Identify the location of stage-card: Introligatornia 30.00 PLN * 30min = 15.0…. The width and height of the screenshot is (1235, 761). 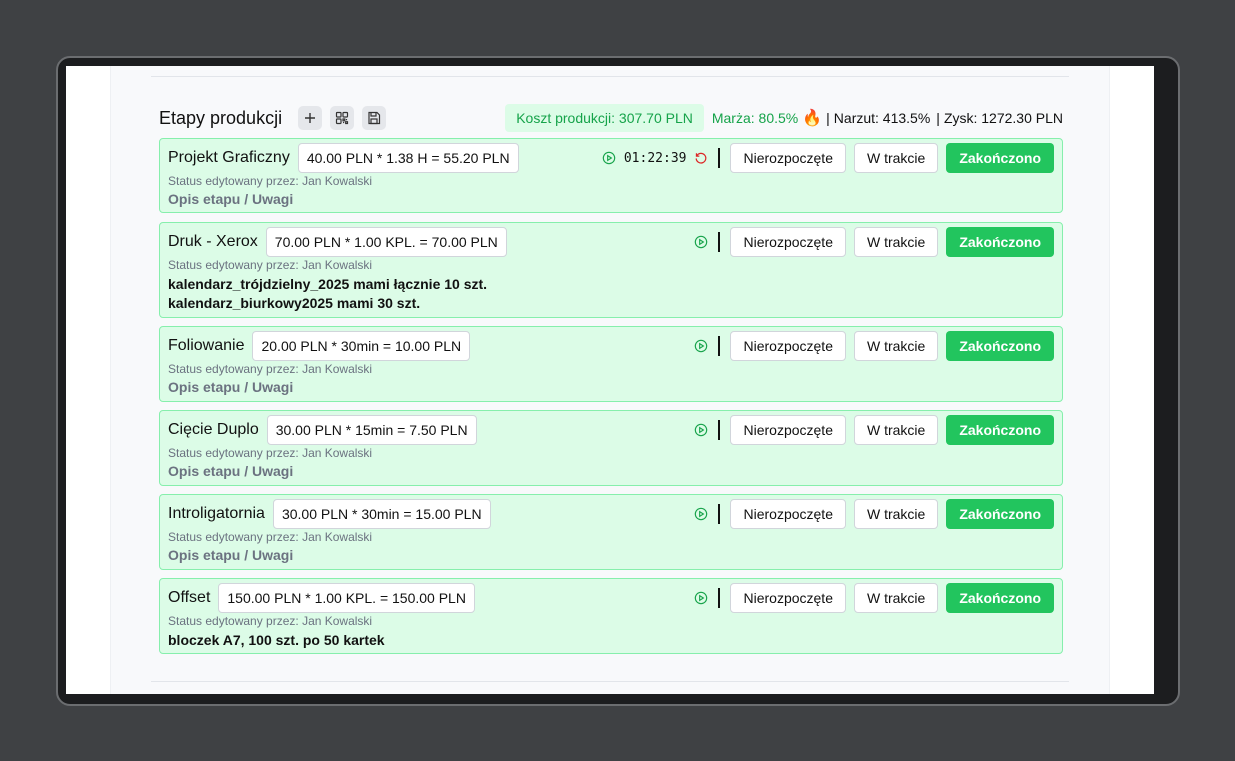
(611, 532).